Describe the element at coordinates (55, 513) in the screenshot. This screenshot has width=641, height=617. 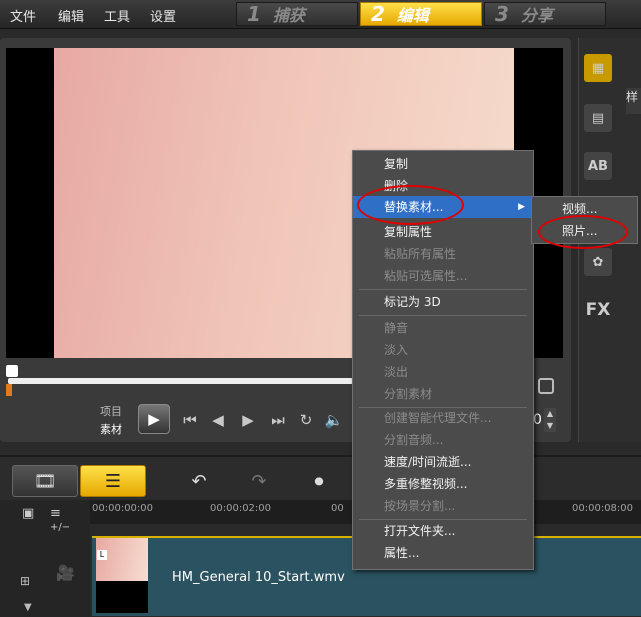
I see `chapter-icon: ≡` at that location.